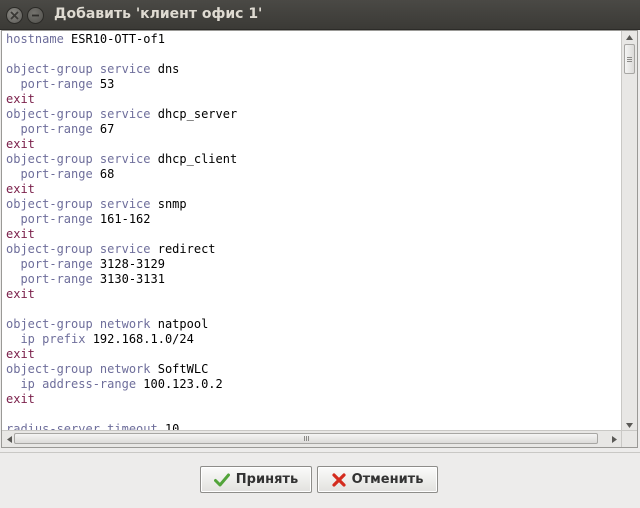 Image resolution: width=640 pixels, height=508 pixels. Describe the element at coordinates (139, 339) in the screenshot. I see `config-value: 192.168.1.0/24` at that location.